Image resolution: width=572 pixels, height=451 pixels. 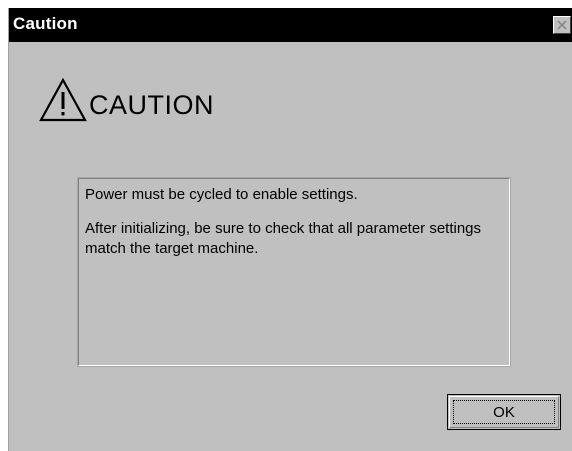 I want to click on warning-icon, so click(x=63, y=100).